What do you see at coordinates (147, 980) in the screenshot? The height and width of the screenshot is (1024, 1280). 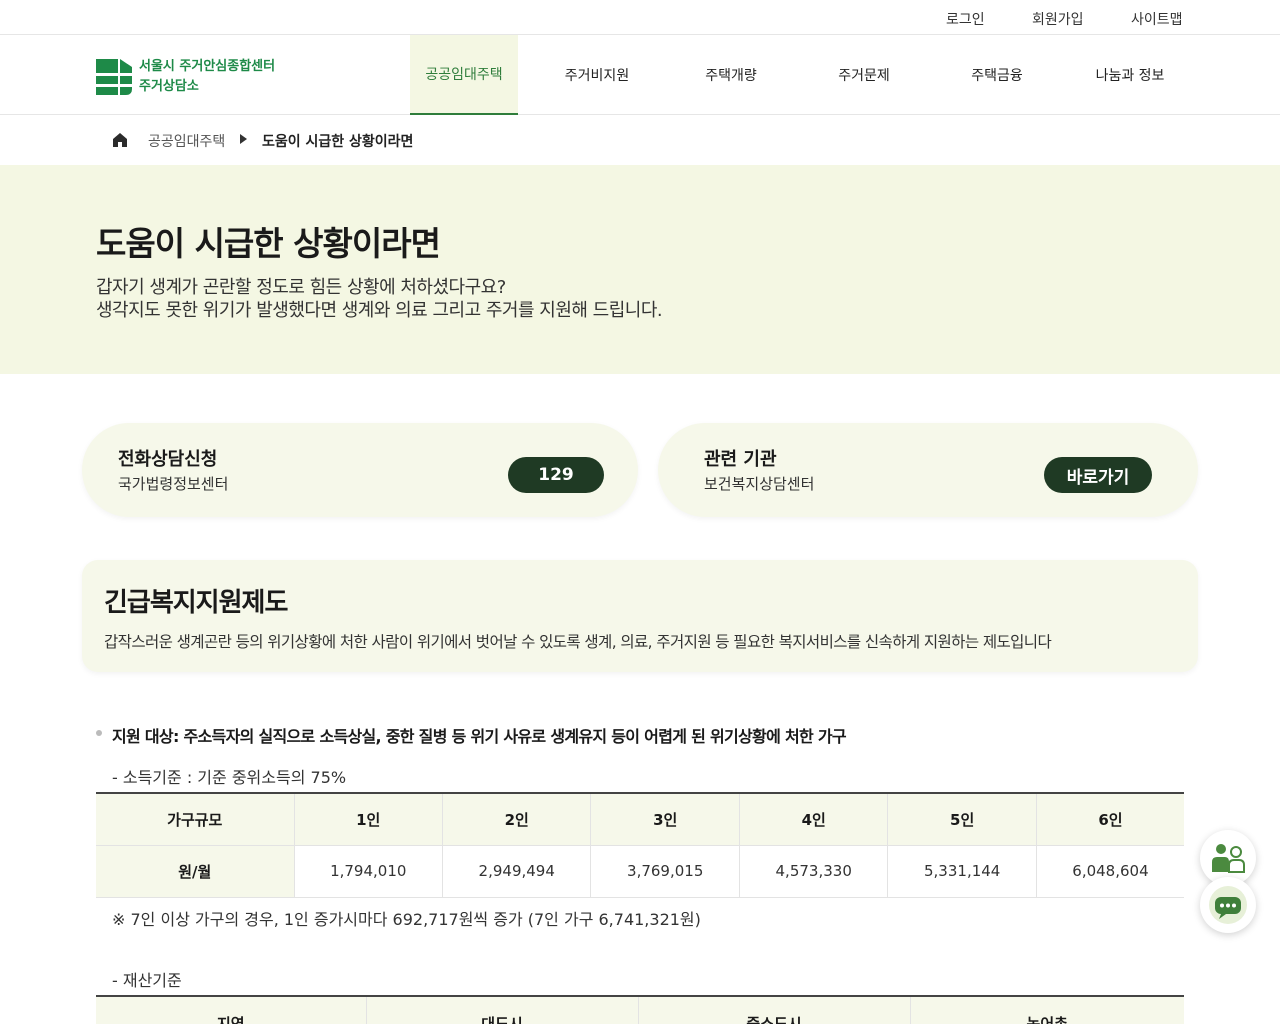 I see `asset-criteria-label: - 재산기준` at bounding box center [147, 980].